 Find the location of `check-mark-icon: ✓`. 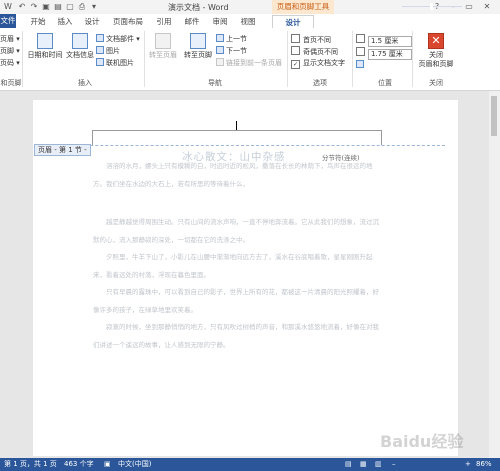

check-mark-icon: ✓ is located at coordinates (295, 64).